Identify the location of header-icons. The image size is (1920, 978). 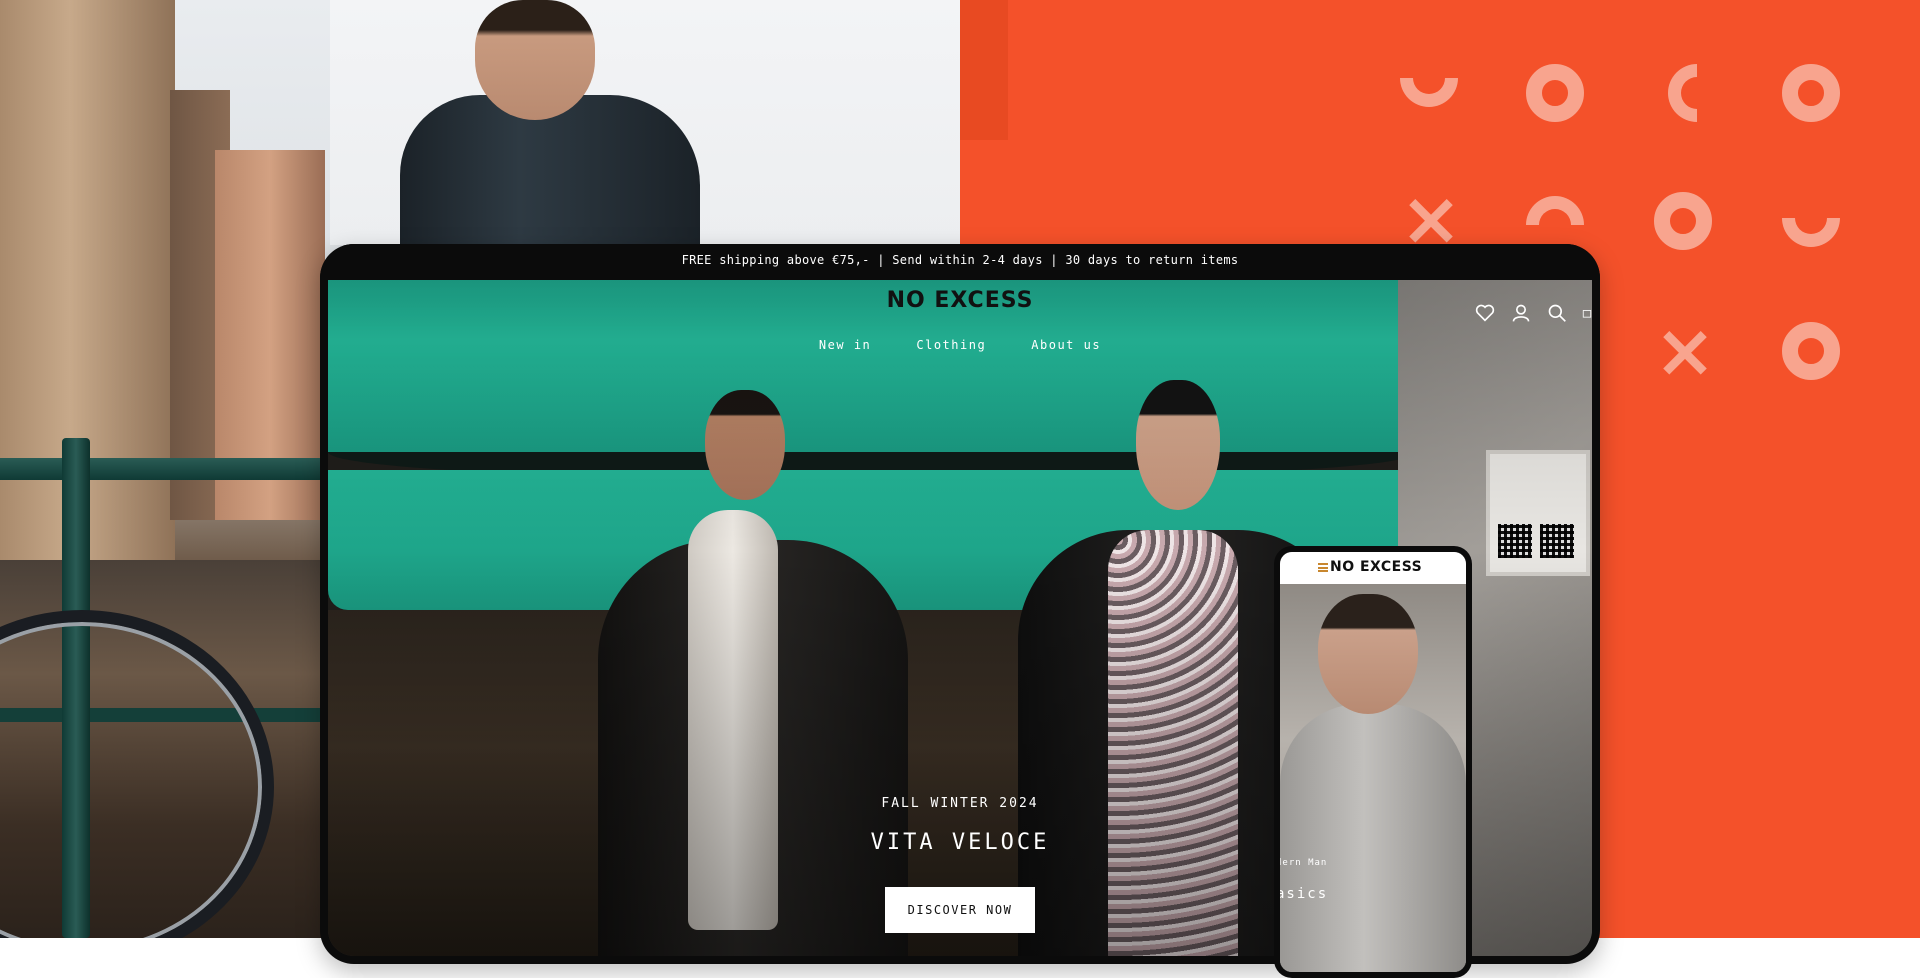
(1533, 313).